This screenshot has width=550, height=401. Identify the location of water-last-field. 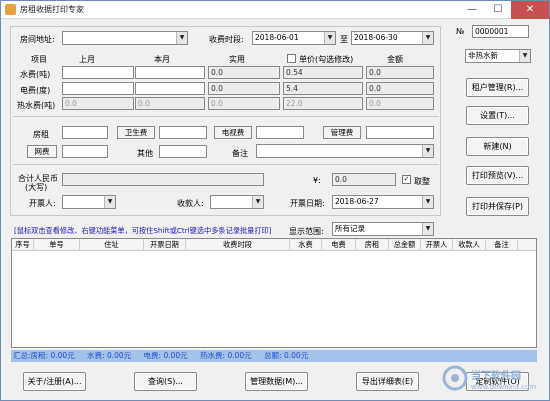
(98, 72).